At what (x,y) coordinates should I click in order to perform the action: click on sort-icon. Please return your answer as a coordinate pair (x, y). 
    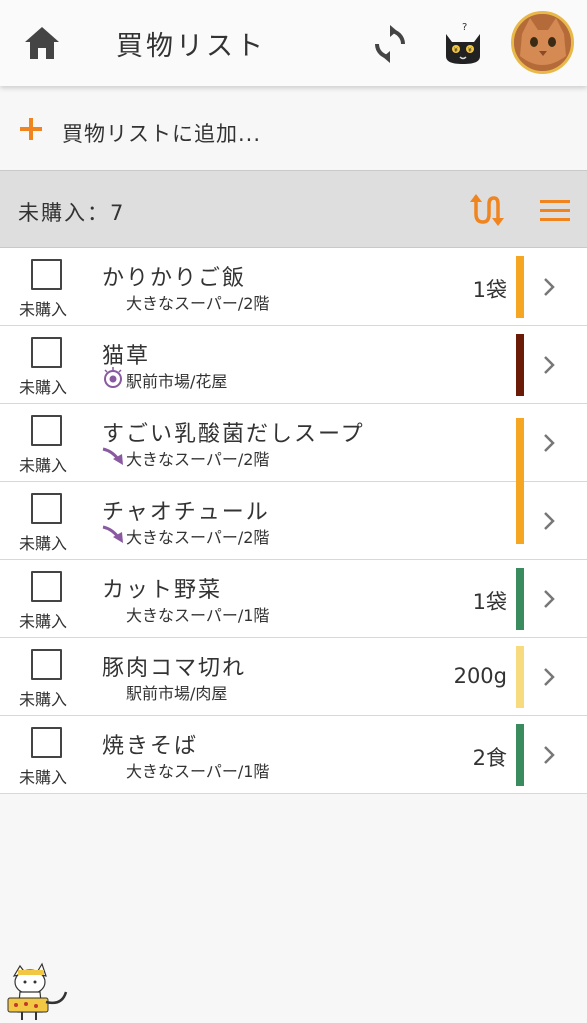
    Looking at the image, I should click on (486, 210).